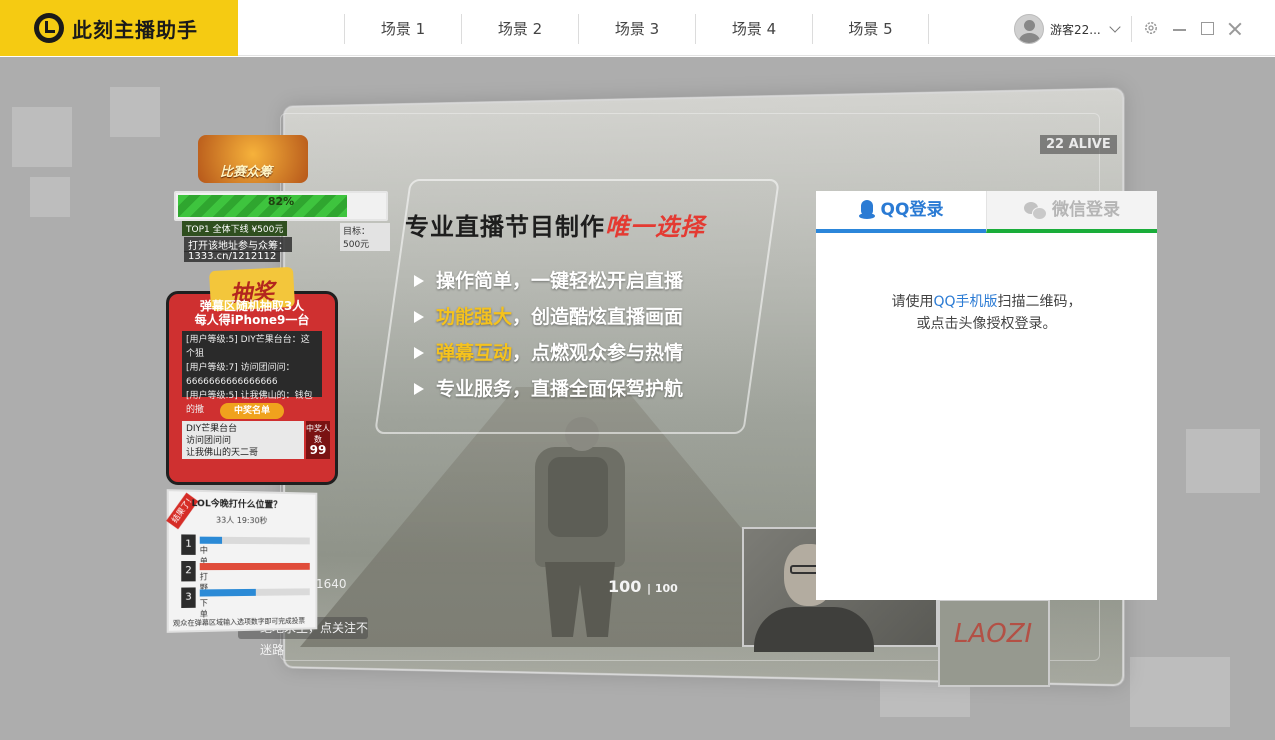 The height and width of the screenshot is (740, 1275). I want to click on promo-item: 功能强大，创造酷炫直播画面, so click(545, 317).